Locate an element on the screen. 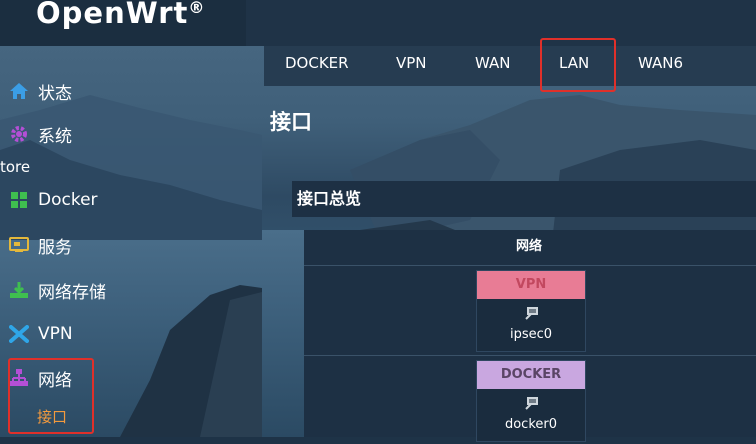 The image size is (756, 444). gear-icon is located at coordinates (19, 134).